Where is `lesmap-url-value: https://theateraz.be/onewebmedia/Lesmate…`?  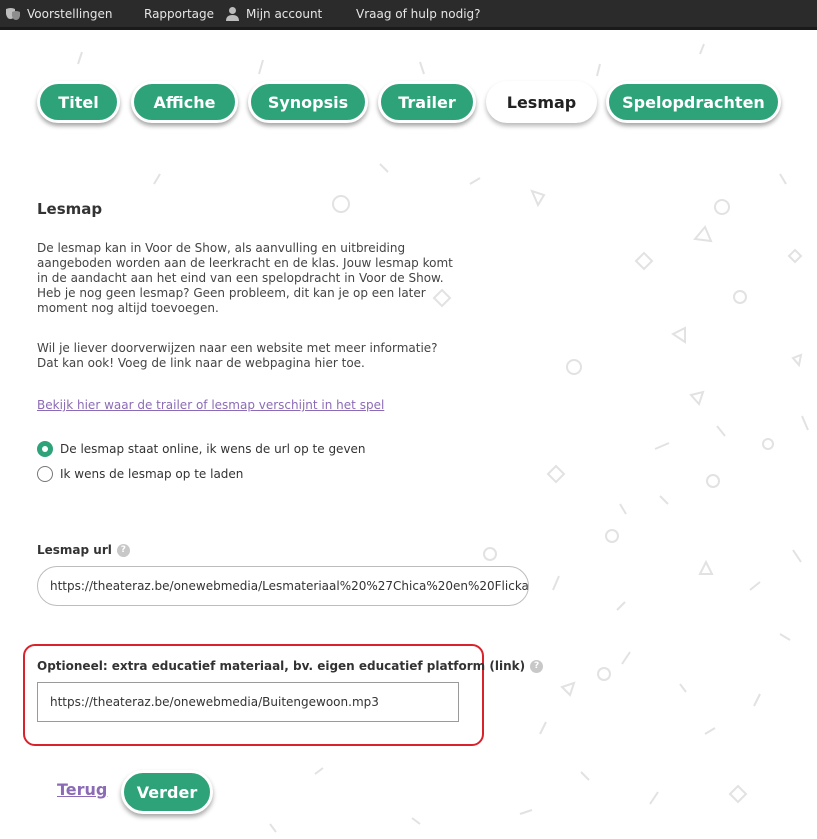
lesmap-url-value: https://theateraz.be/onewebmedia/Lesmate… is located at coordinates (289, 586).